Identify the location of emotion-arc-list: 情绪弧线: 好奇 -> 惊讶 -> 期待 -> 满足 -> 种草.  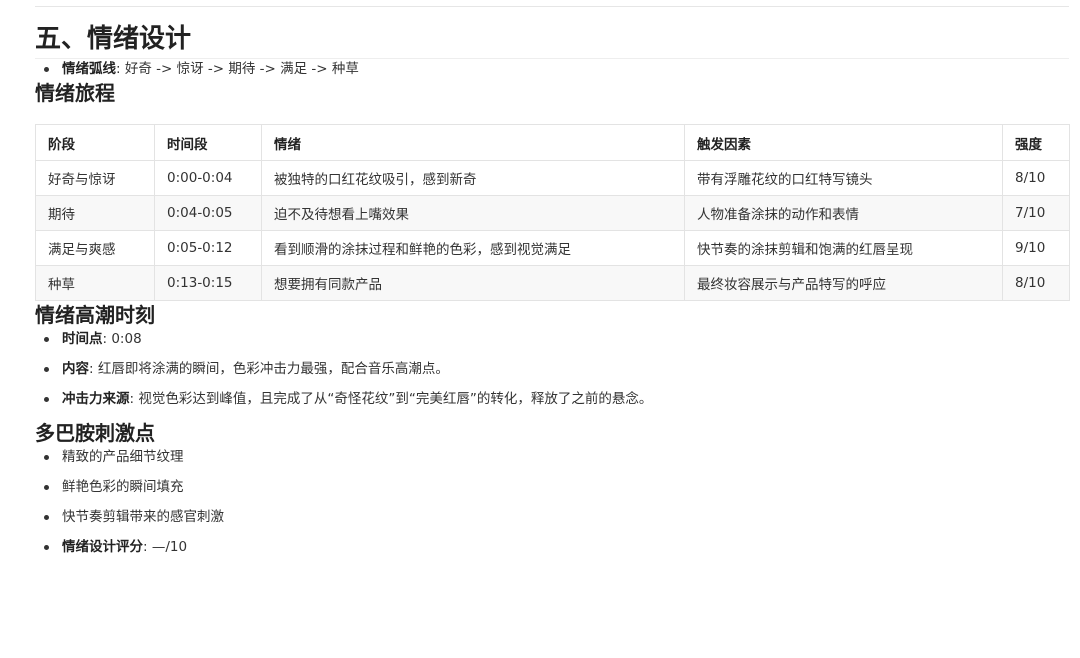
(552, 69).